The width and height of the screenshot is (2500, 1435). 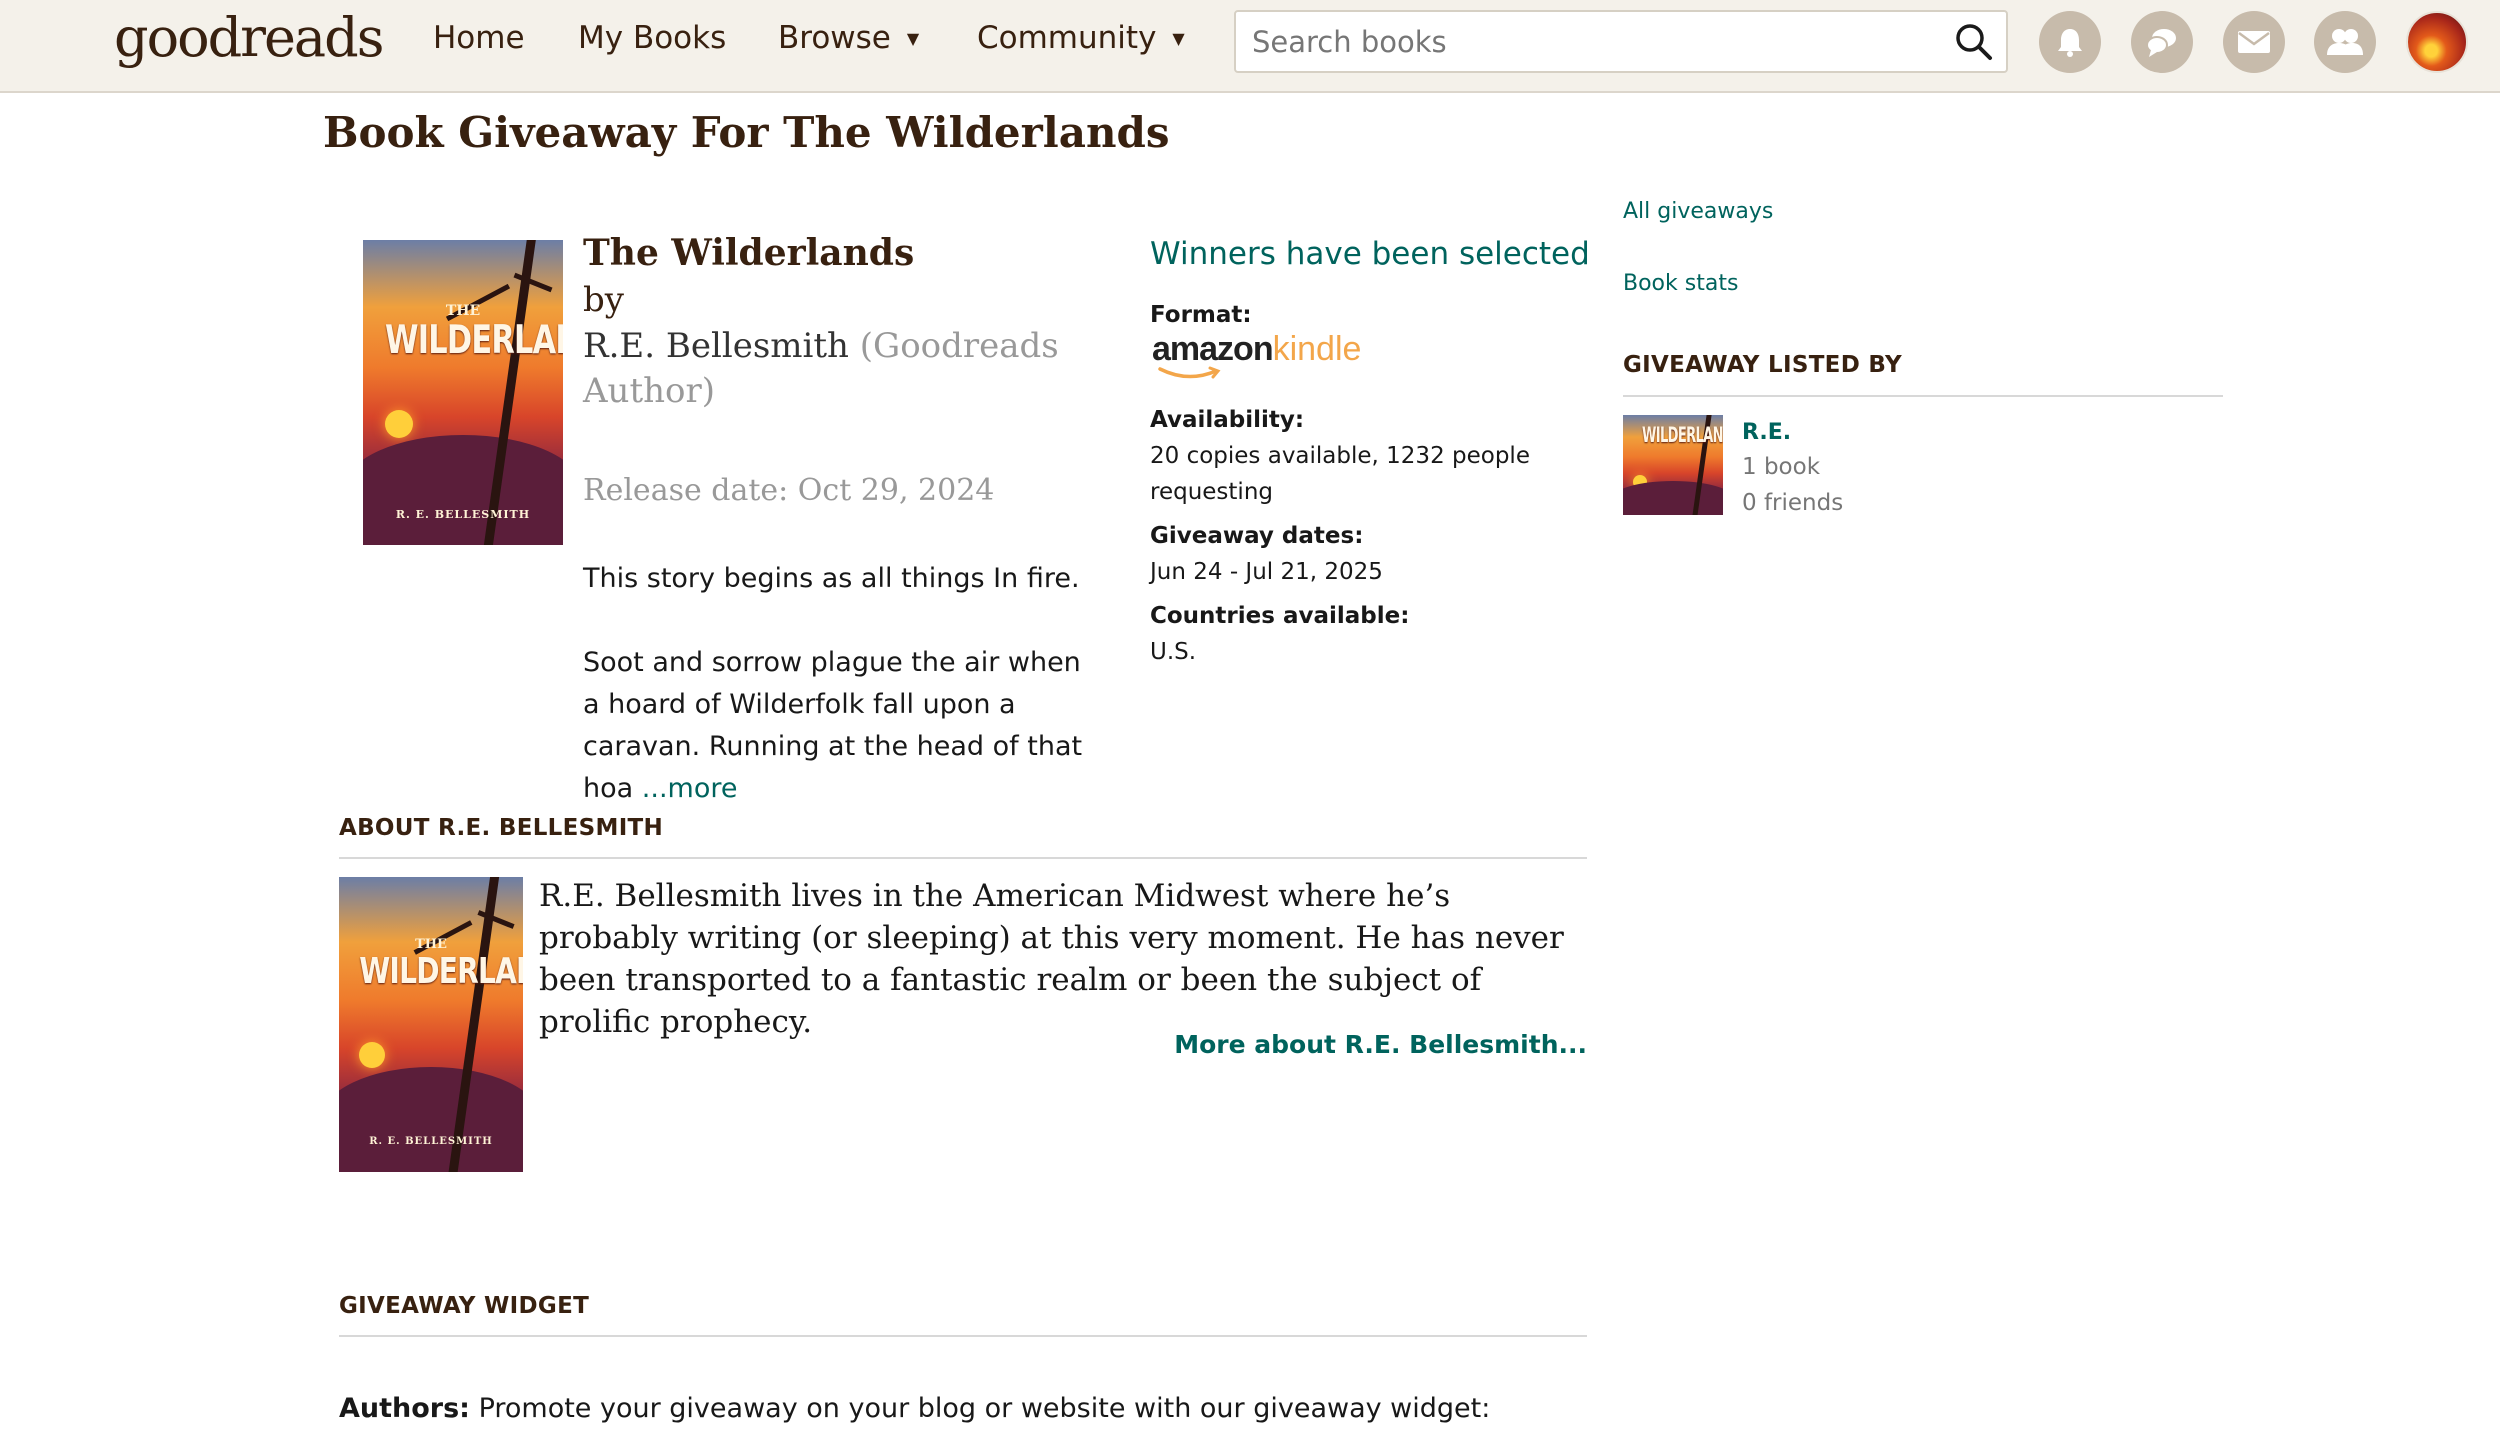 I want to click on winners-status: Winners have been selected, so click(x=1370, y=254).